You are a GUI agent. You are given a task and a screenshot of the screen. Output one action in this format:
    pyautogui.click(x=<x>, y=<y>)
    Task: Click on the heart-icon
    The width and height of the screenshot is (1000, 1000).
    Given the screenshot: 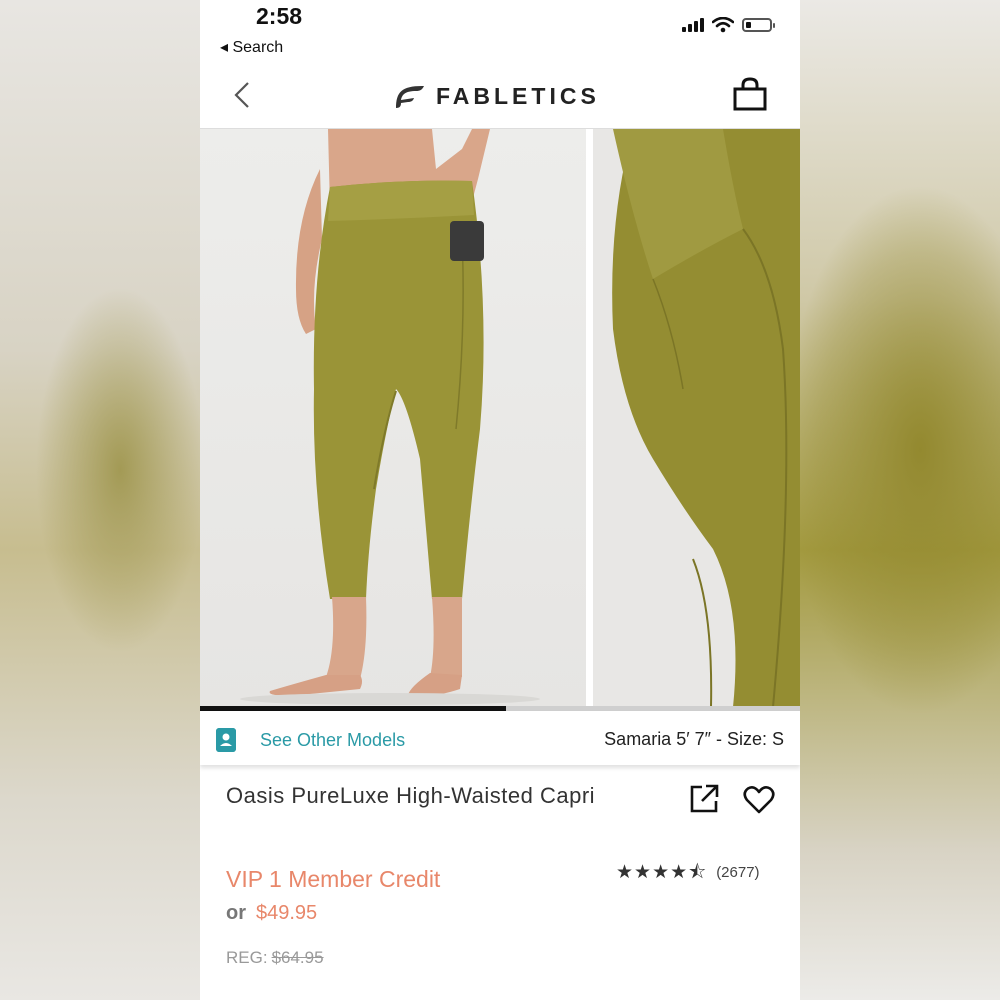 What is the action you would take?
    pyautogui.click(x=759, y=800)
    